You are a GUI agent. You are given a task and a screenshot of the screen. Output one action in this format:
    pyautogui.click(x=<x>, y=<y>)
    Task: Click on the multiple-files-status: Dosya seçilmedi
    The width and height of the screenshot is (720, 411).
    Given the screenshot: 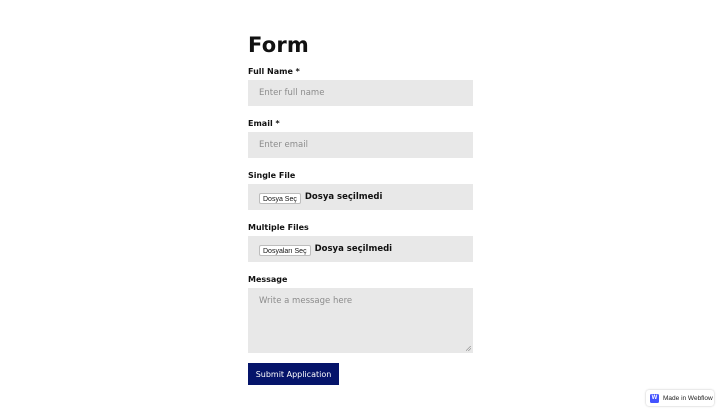 What is the action you would take?
    pyautogui.click(x=353, y=249)
    